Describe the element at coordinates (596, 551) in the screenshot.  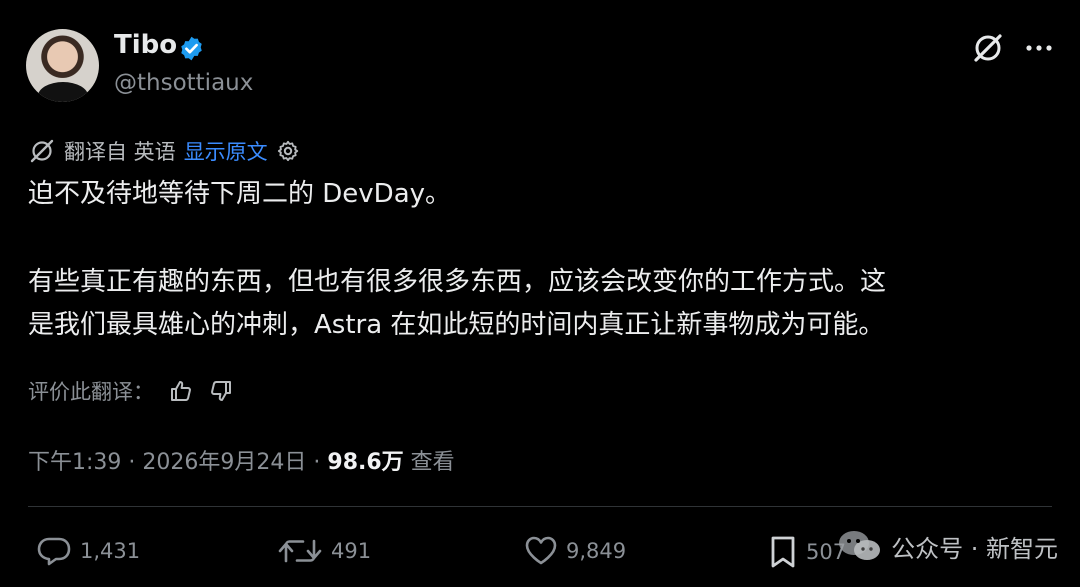
I see `like-count: 9,849` at that location.